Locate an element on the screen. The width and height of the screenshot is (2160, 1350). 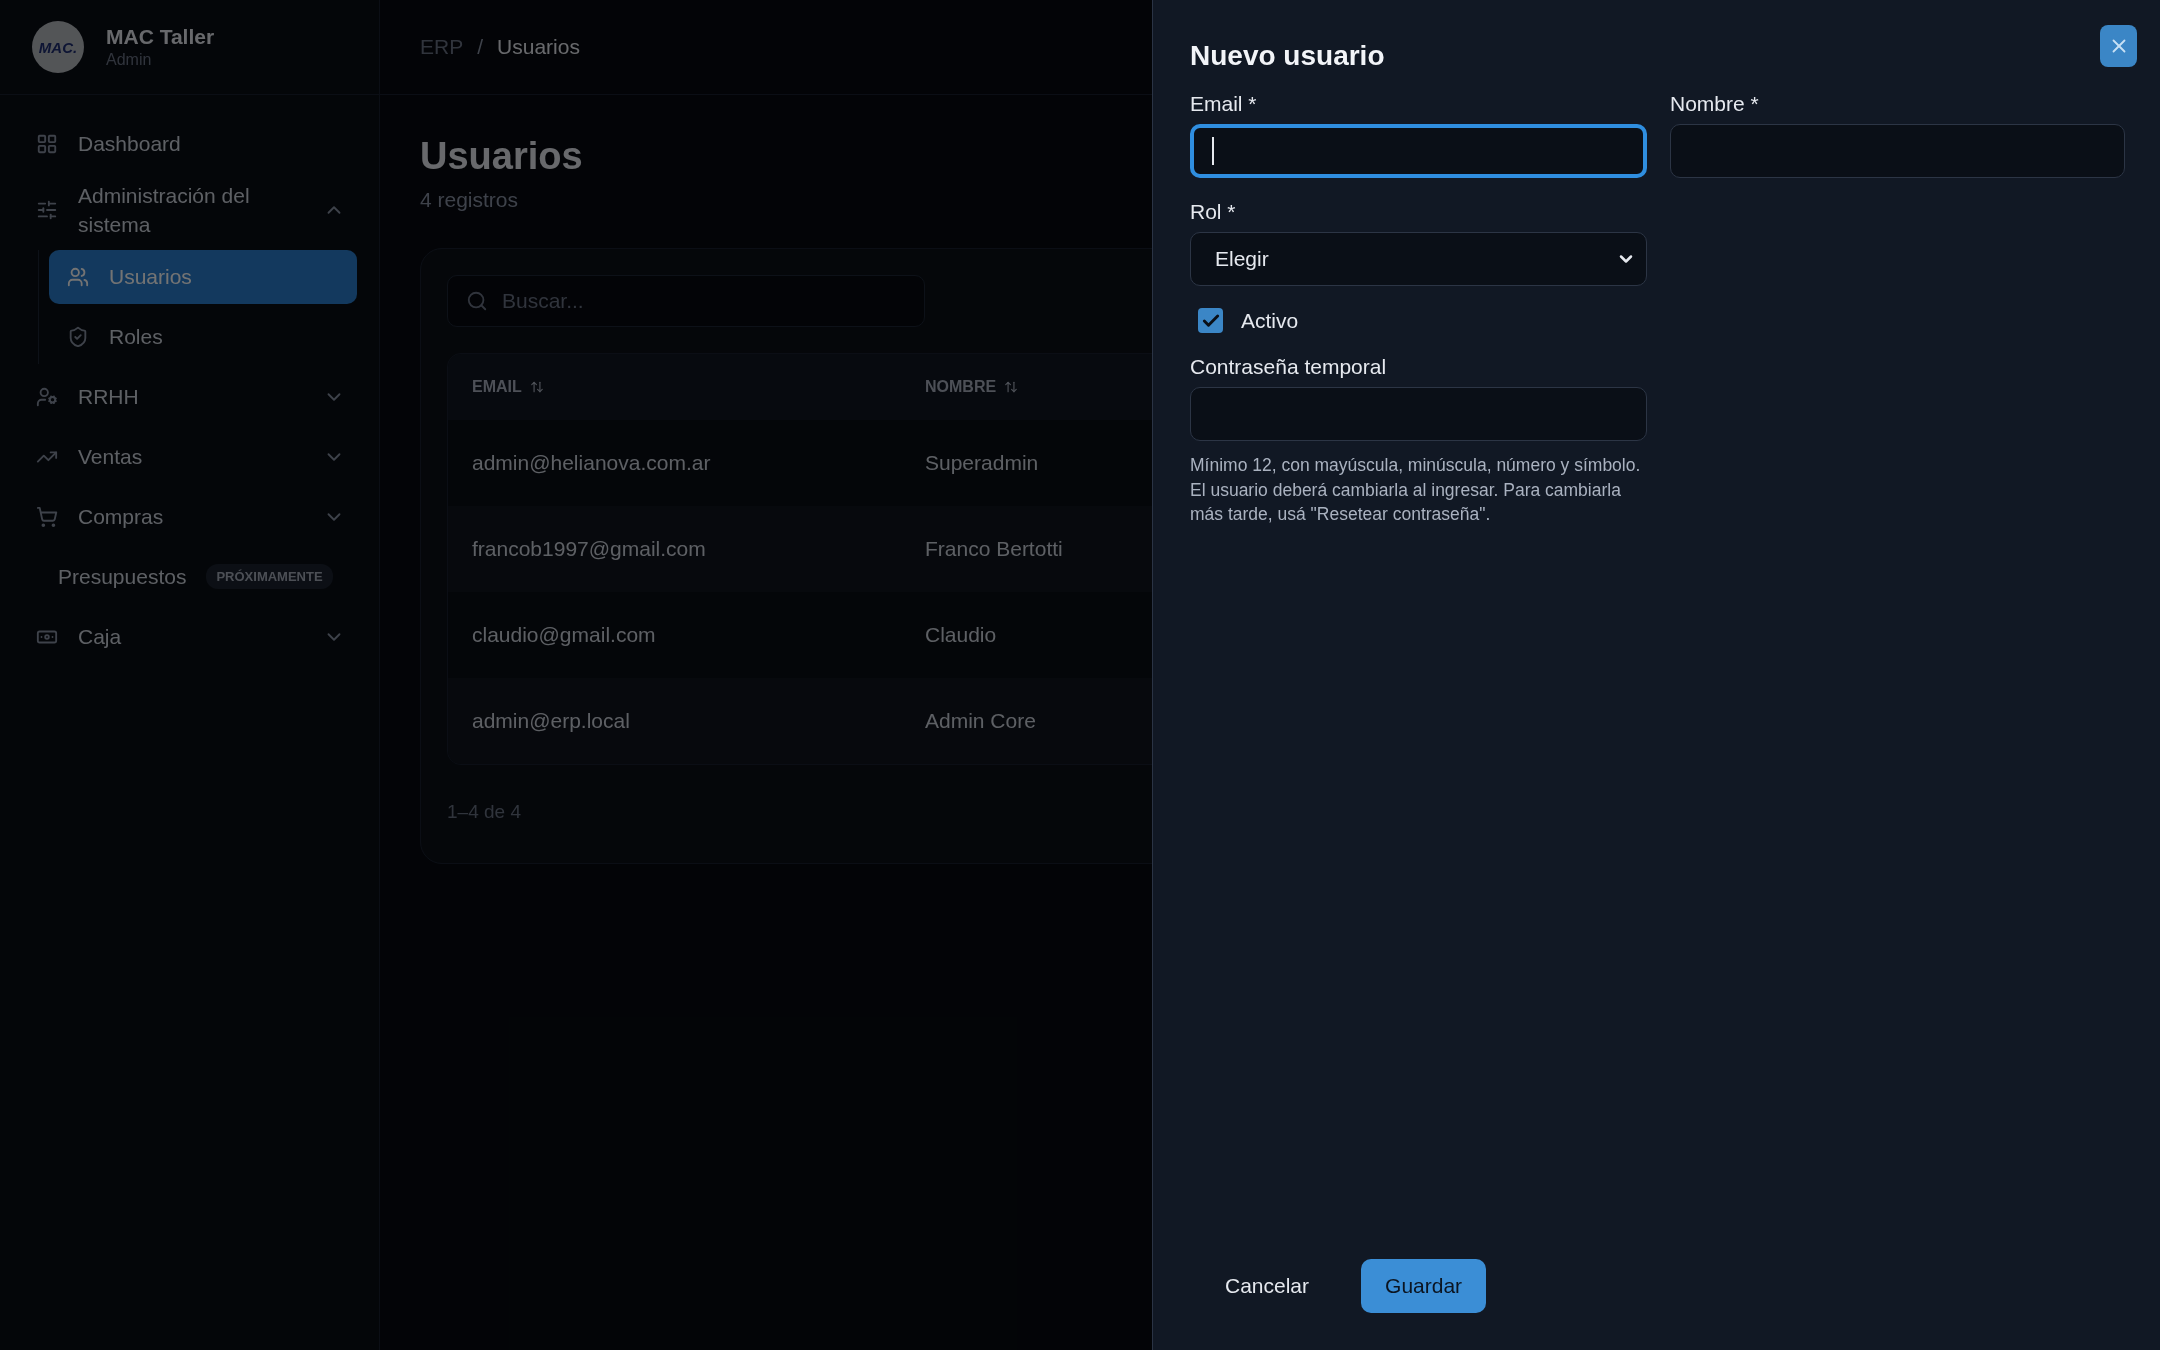
sidebar-item: Administración del sistema is located at coordinates (194, 210).